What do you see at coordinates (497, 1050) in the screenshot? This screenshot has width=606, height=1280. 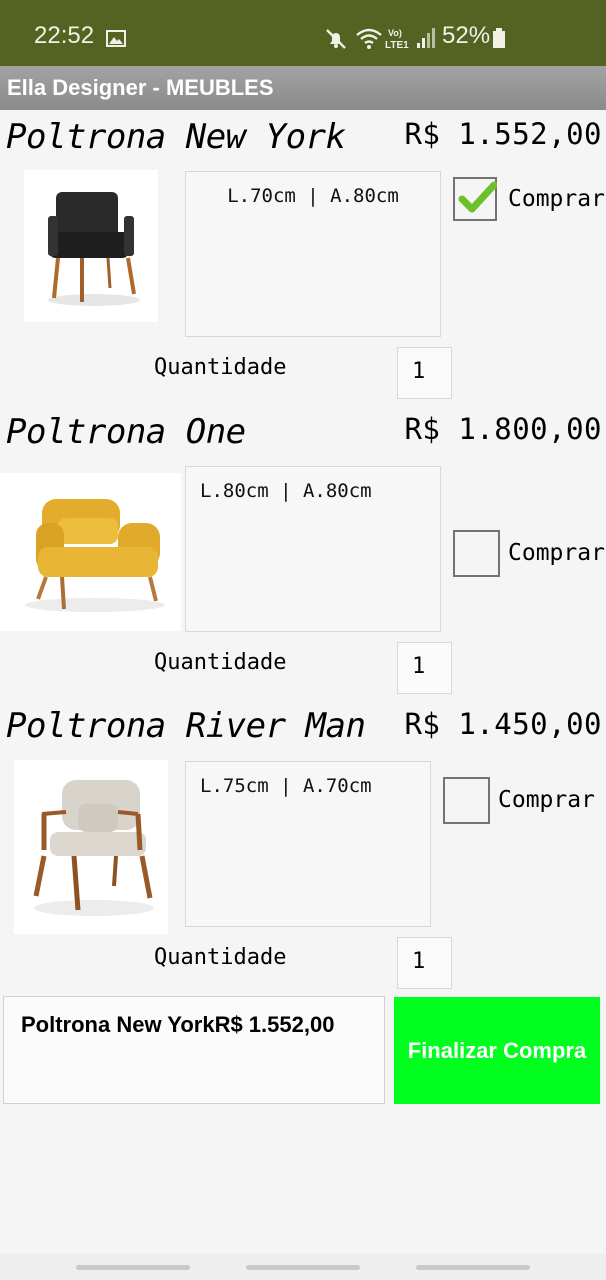 I see `finalize-purchase-button: Finalizar Compra` at bounding box center [497, 1050].